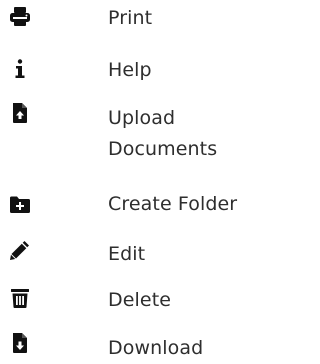 Image resolution: width=320 pixels, height=364 pixels. I want to click on file-upload-icon, so click(20, 113).